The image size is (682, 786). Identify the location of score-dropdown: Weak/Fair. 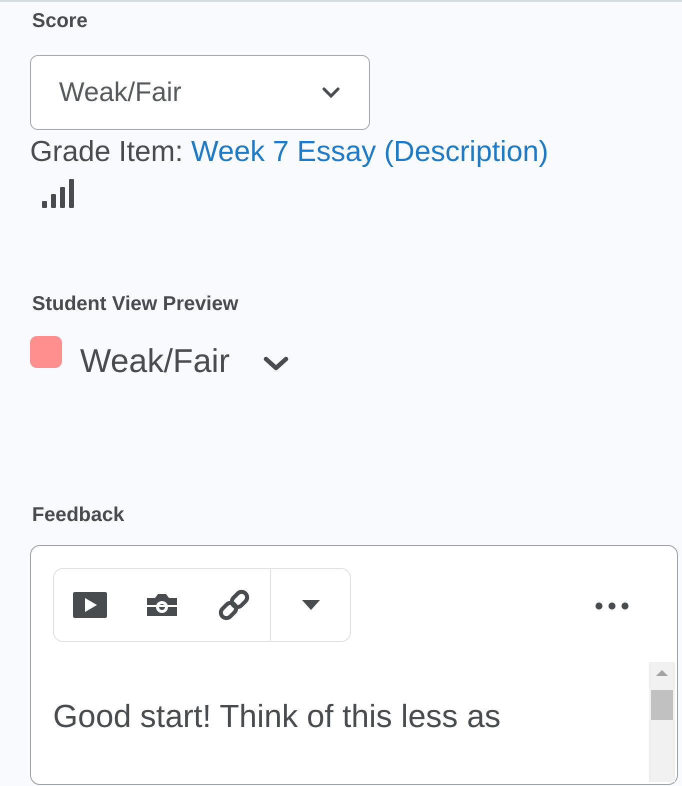
(200, 92).